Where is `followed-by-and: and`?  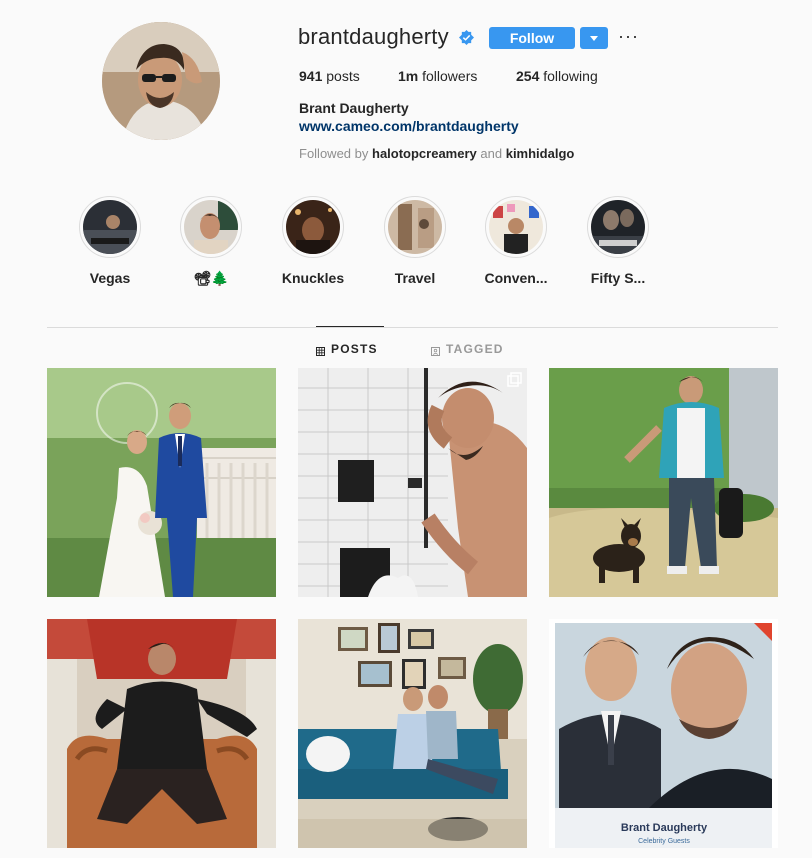
followed-by-and: and is located at coordinates (491, 153).